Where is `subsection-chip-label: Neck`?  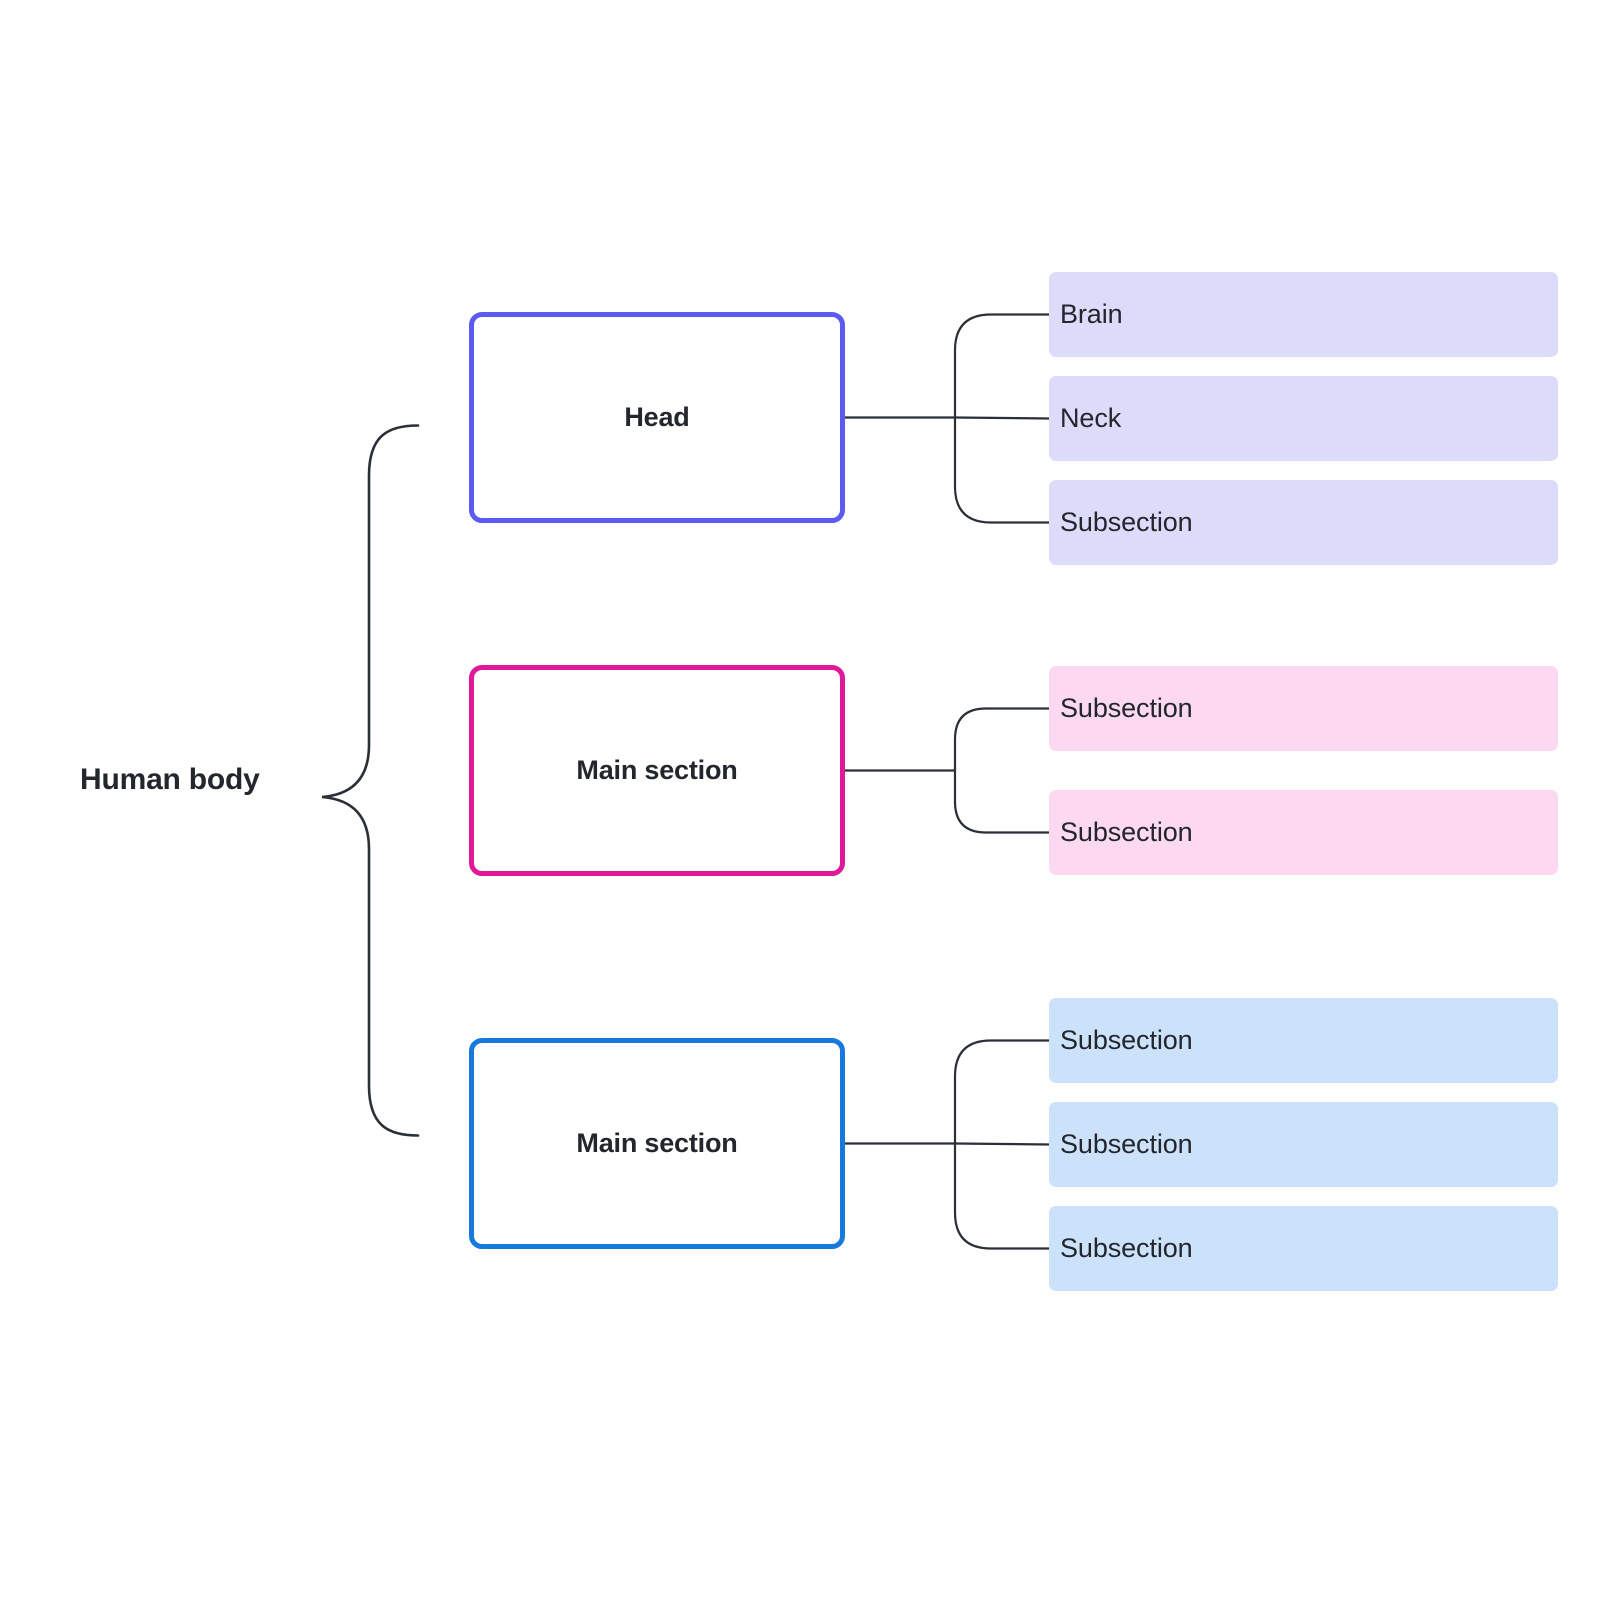
subsection-chip-label: Neck is located at coordinates (1091, 418).